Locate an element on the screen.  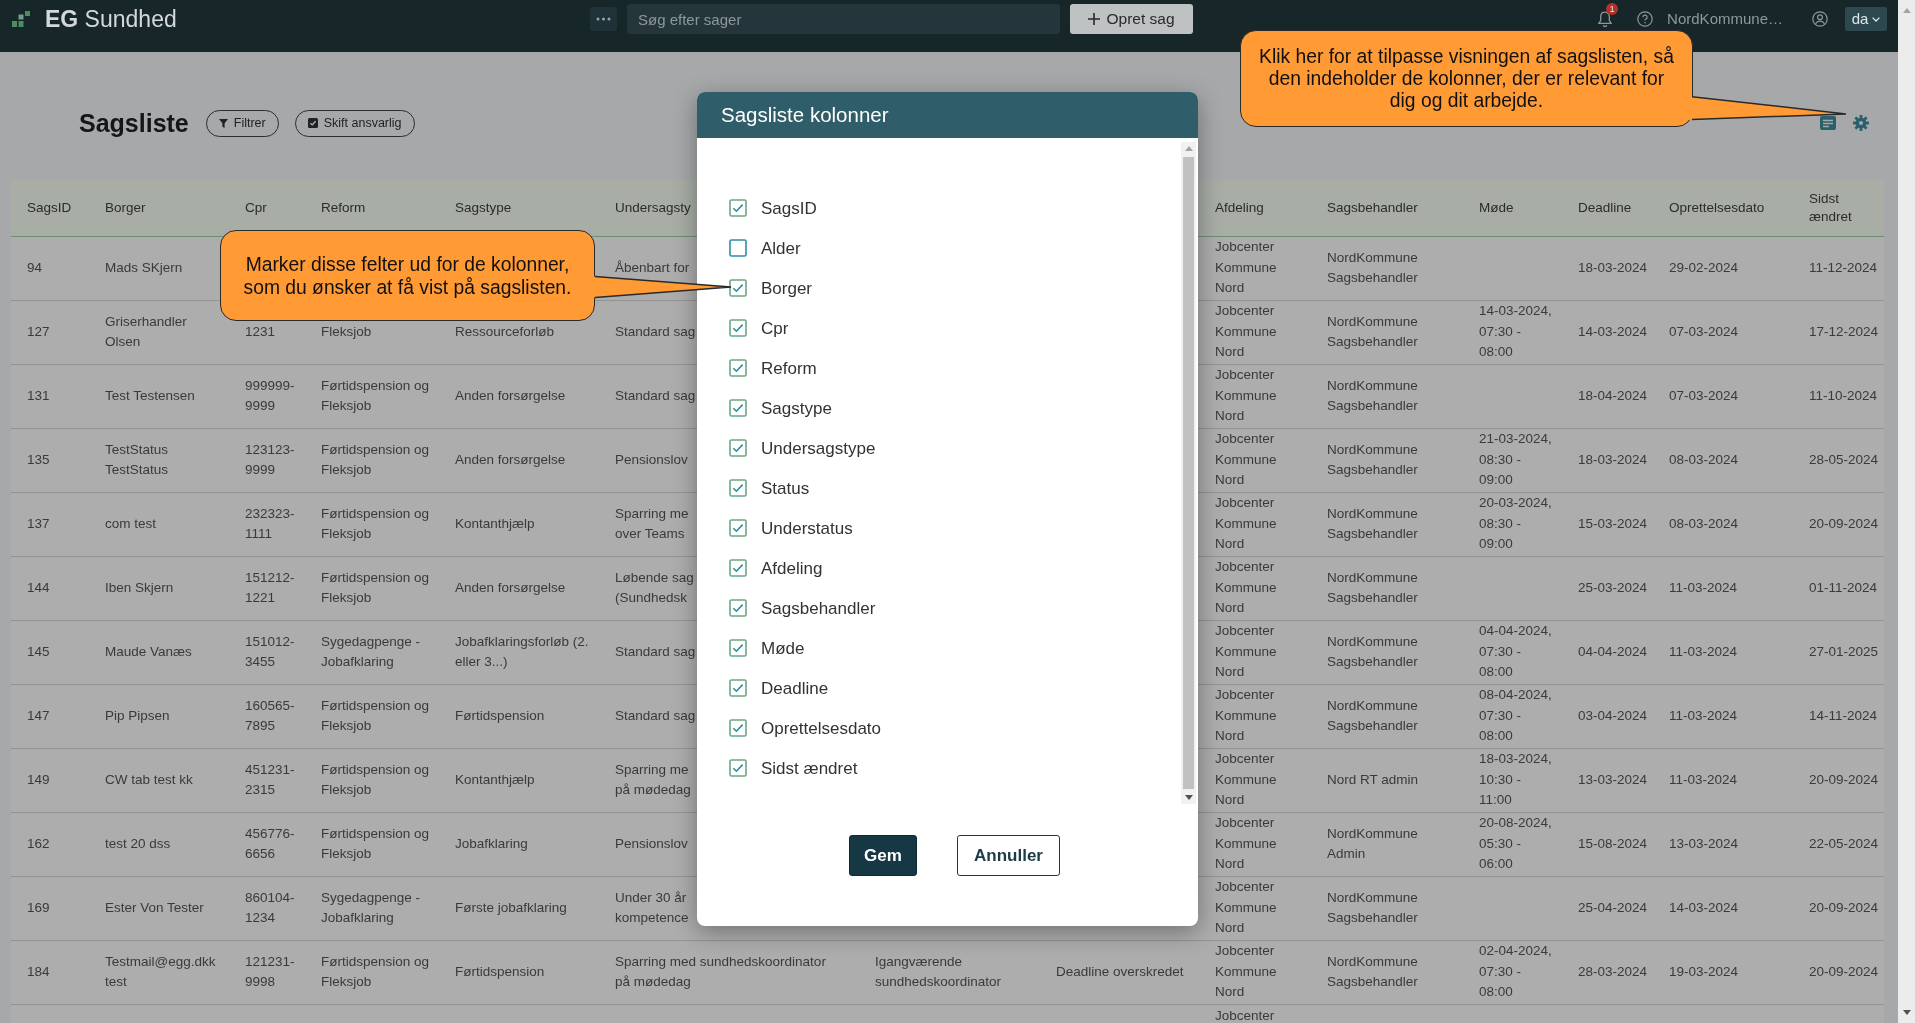
case-type: Anden forsørgelse is located at coordinates (510, 395).